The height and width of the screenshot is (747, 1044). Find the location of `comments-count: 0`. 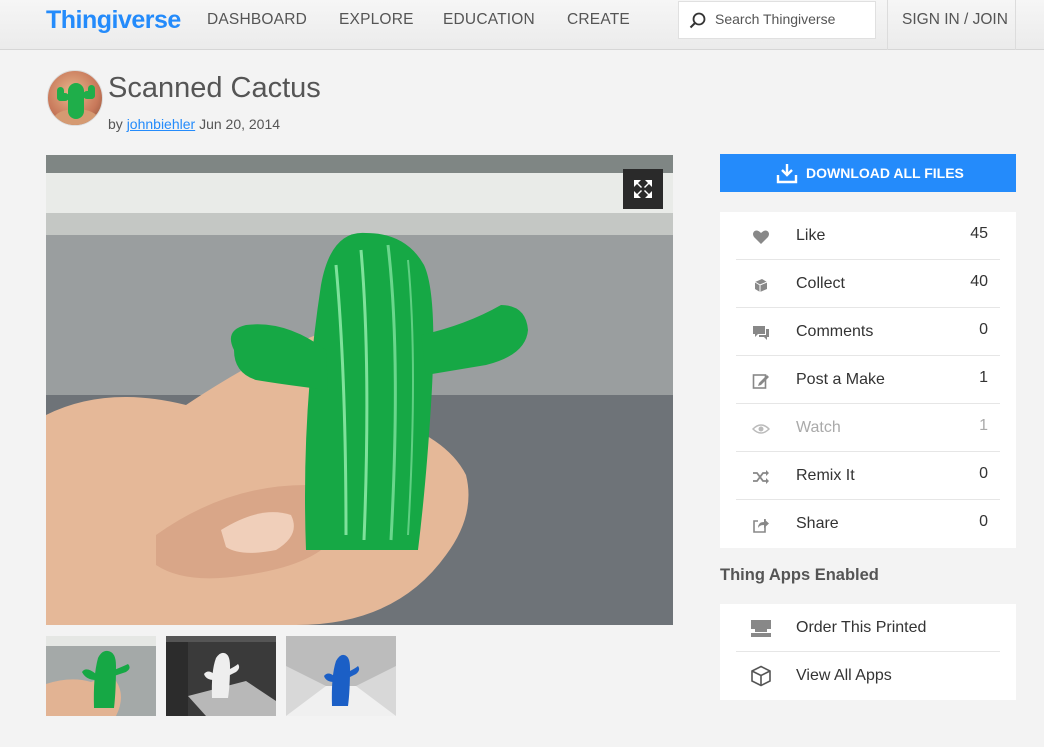

comments-count: 0 is located at coordinates (983, 329).